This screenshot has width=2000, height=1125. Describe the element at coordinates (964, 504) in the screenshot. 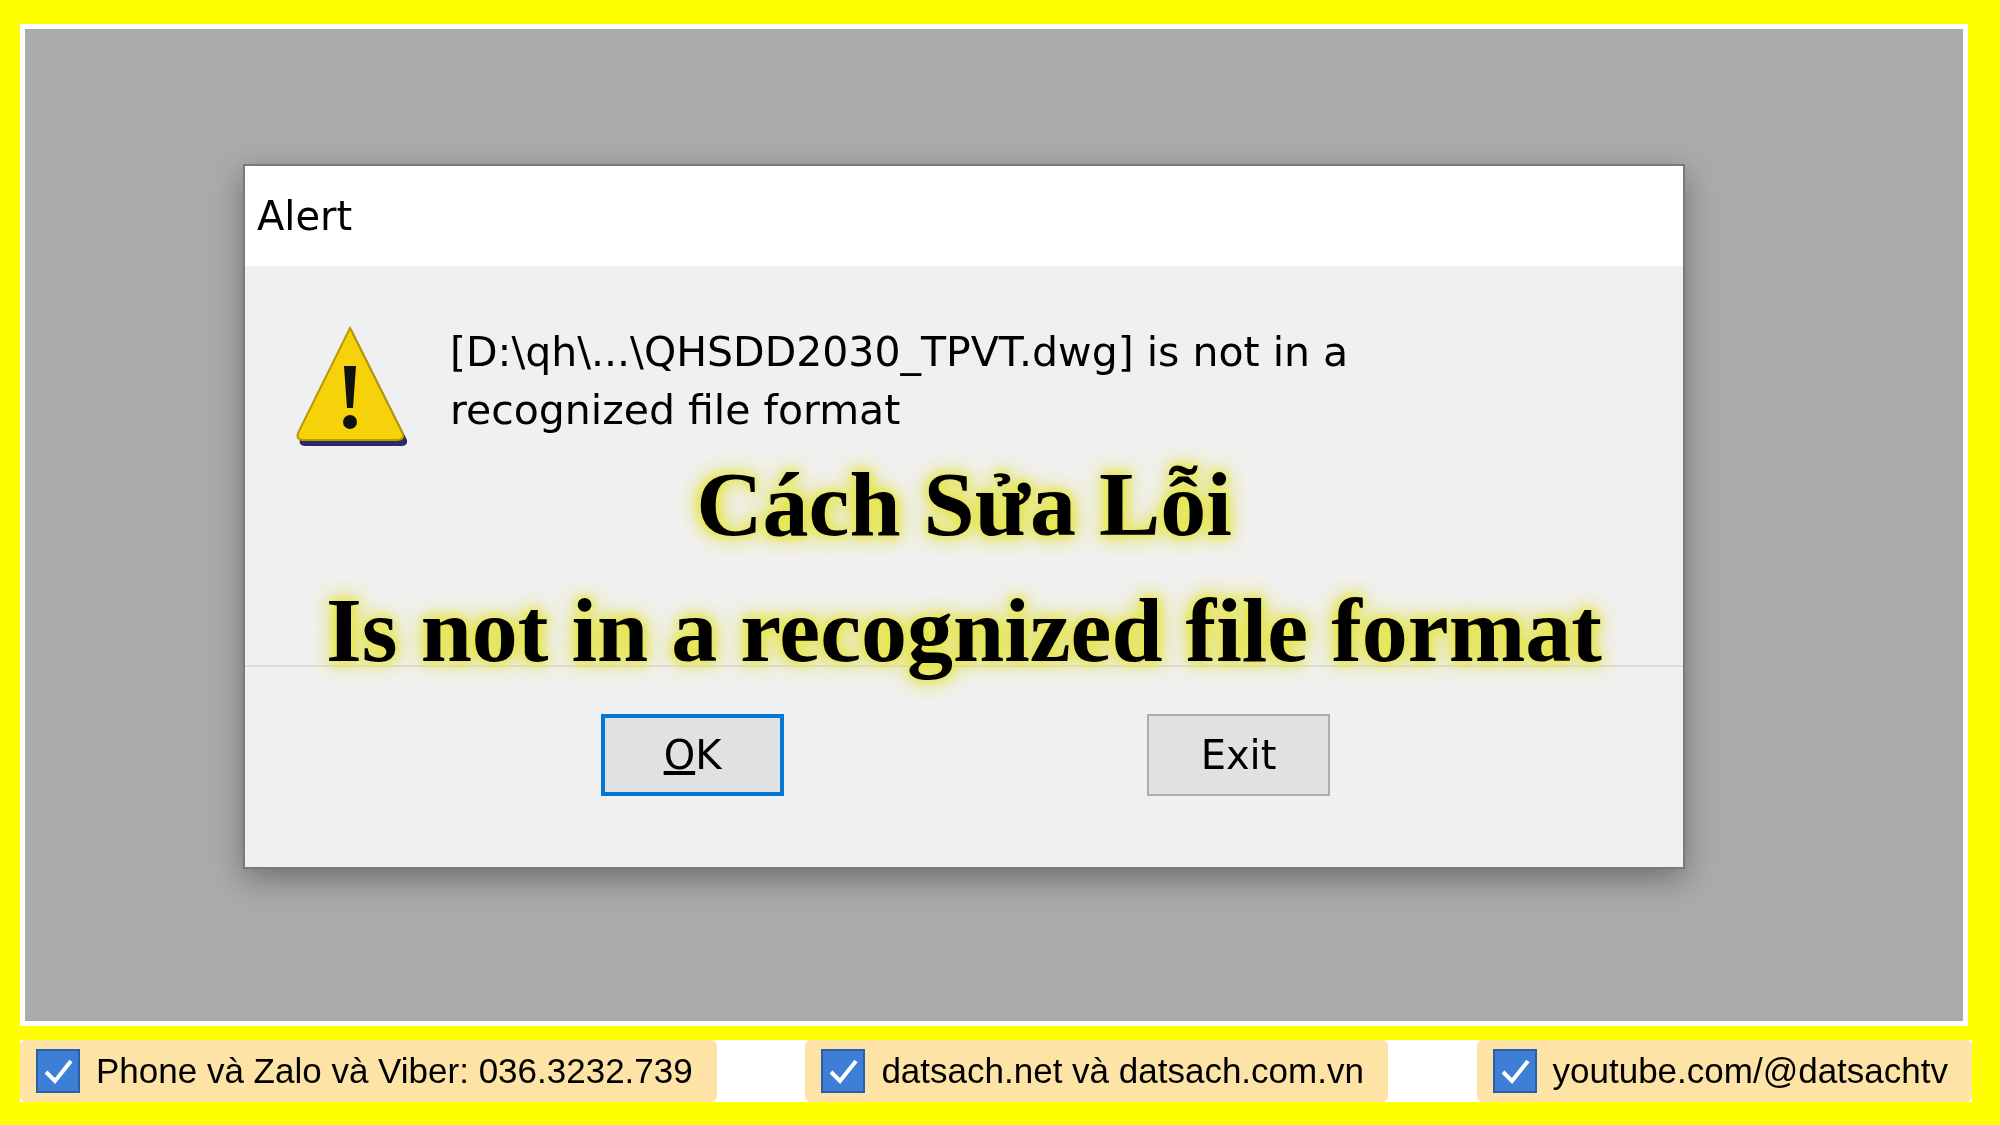

I see `headline: Cách Sửa Lỗi` at that location.